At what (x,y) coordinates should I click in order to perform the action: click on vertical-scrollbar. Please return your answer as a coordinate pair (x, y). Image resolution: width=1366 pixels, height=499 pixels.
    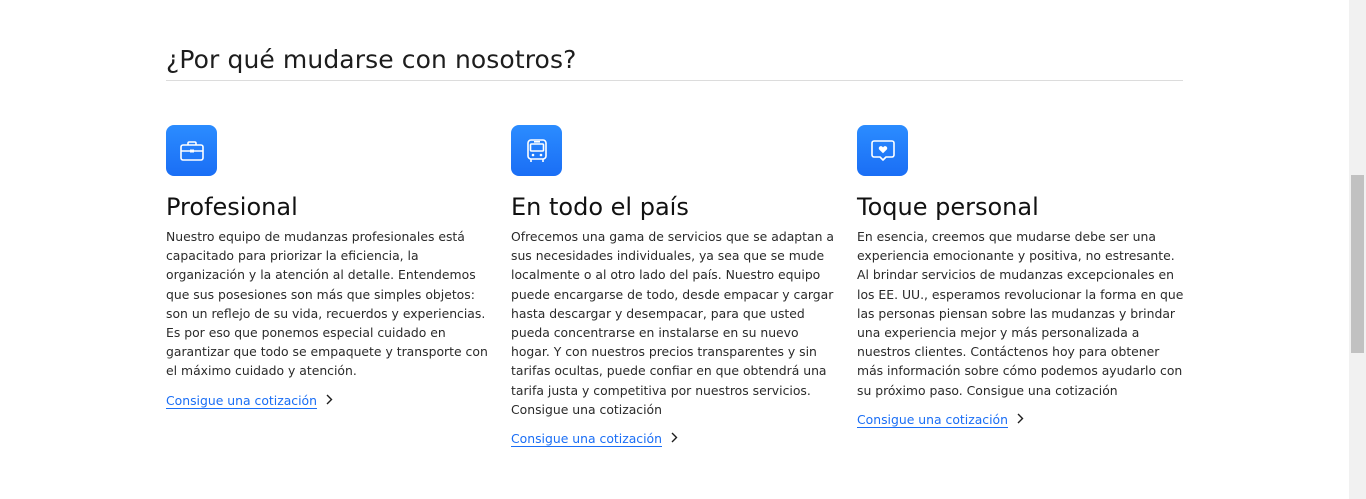
    Looking at the image, I should click on (1357, 249).